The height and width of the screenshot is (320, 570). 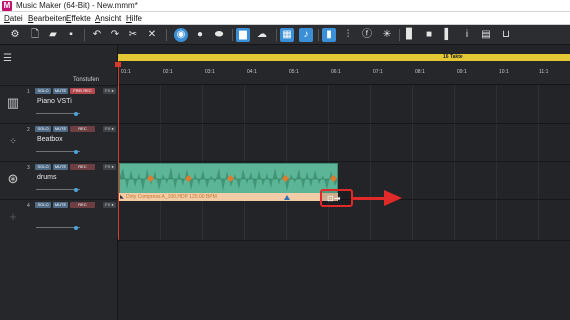 What do you see at coordinates (50, 139) in the screenshot?
I see `track-name: Beatbox` at bounding box center [50, 139].